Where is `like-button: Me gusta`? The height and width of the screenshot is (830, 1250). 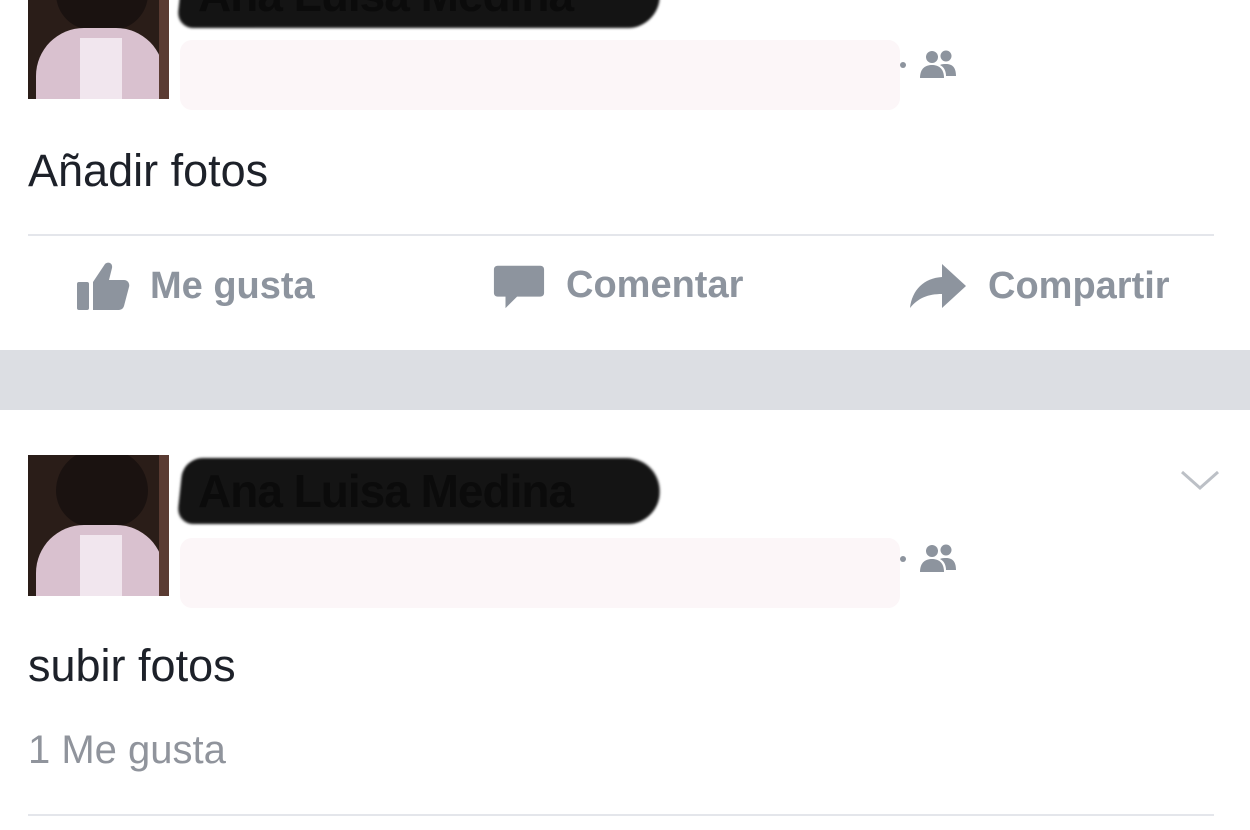
like-button: Me gusta is located at coordinates (194, 286).